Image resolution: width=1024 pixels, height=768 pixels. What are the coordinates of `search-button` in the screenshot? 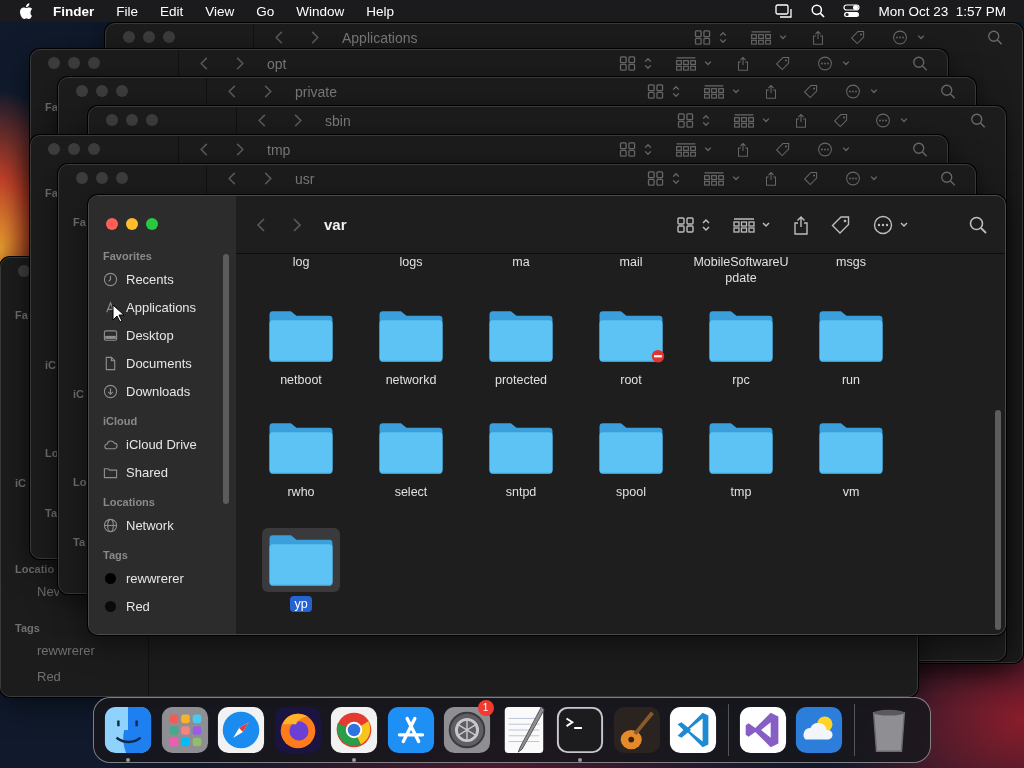 It's located at (978, 224).